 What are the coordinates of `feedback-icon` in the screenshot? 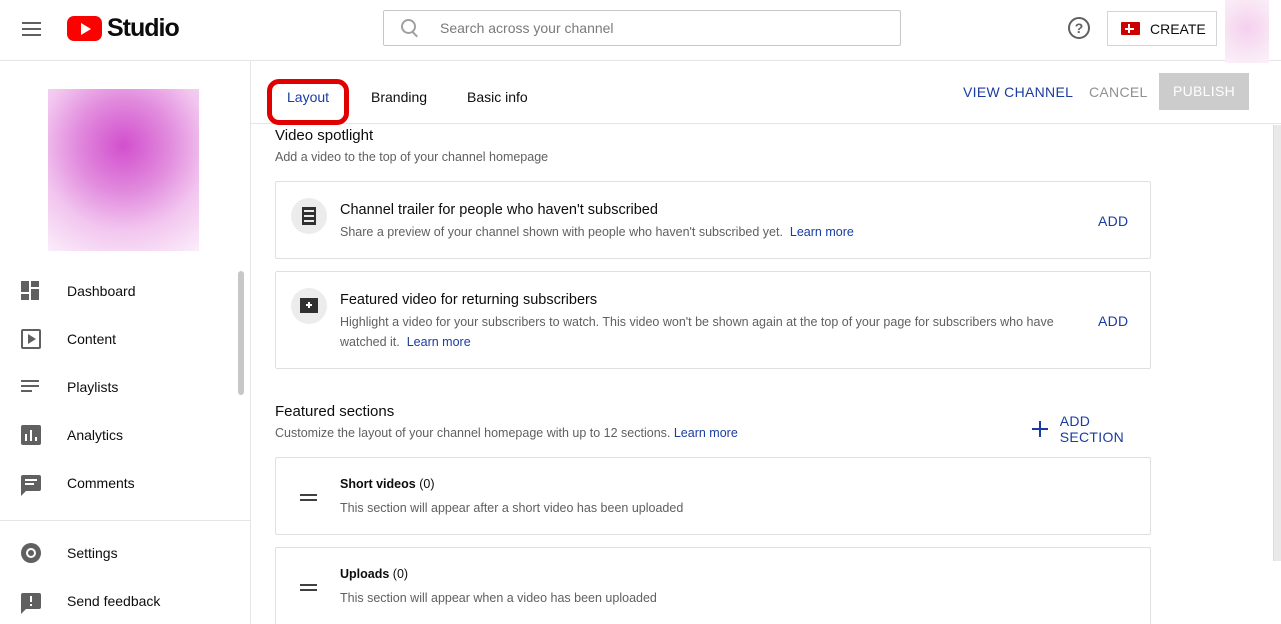 It's located at (31, 603).